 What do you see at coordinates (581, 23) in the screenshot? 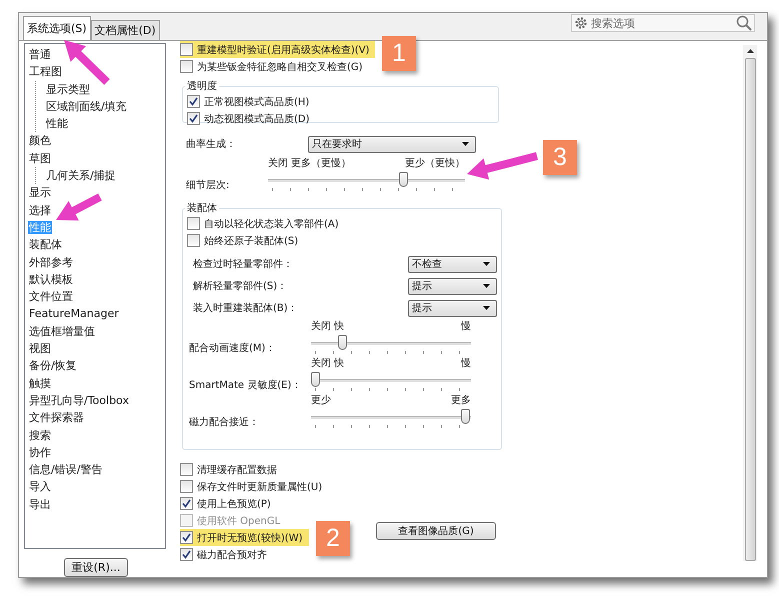
I see `gear-icon` at bounding box center [581, 23].